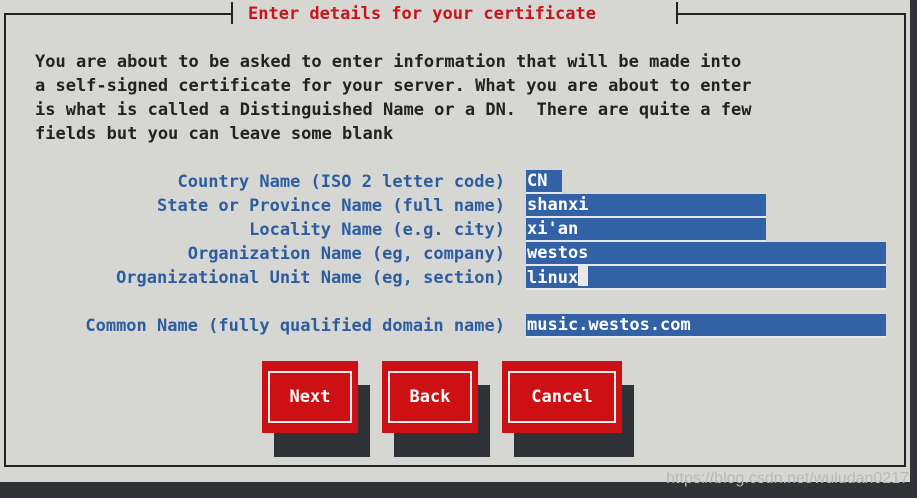 The height and width of the screenshot is (498, 917). What do you see at coordinates (553, 278) in the screenshot?
I see `org-unit-name-value: linux` at bounding box center [553, 278].